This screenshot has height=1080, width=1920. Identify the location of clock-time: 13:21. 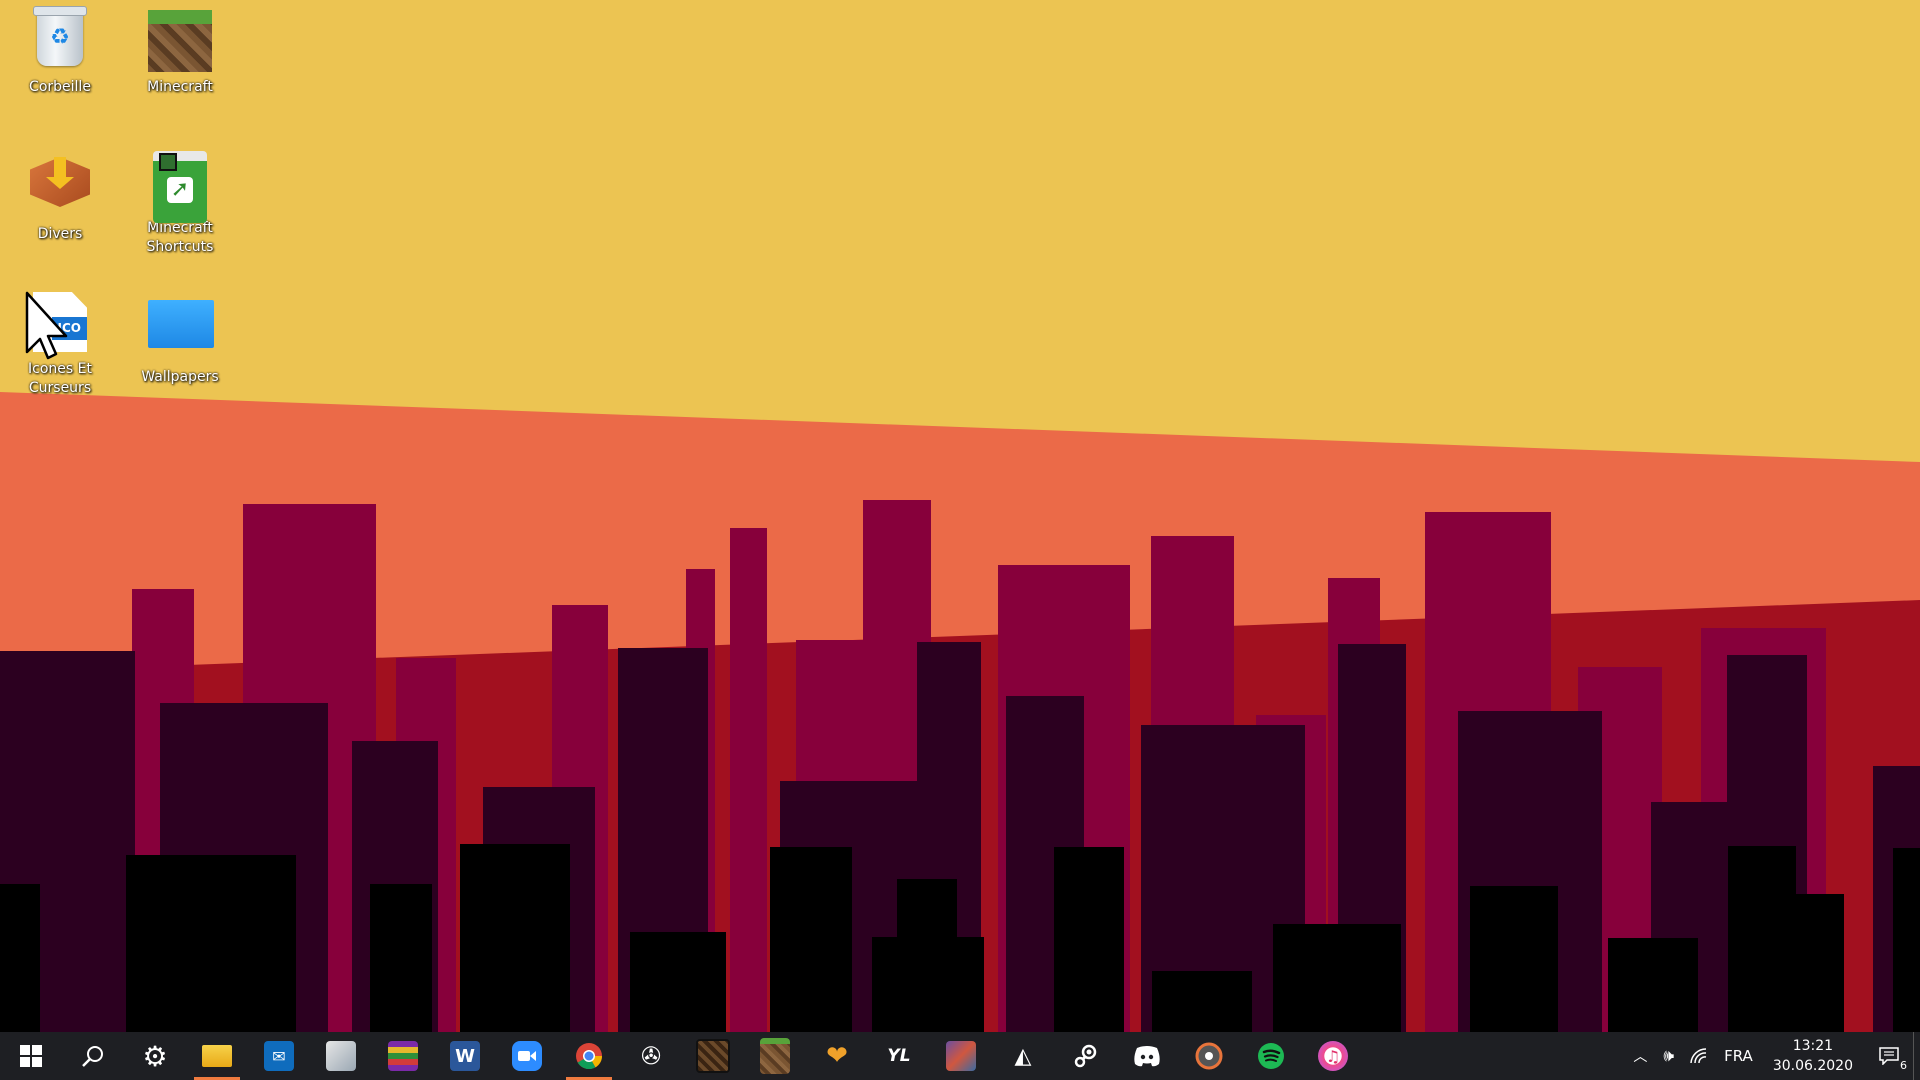
(1813, 1046).